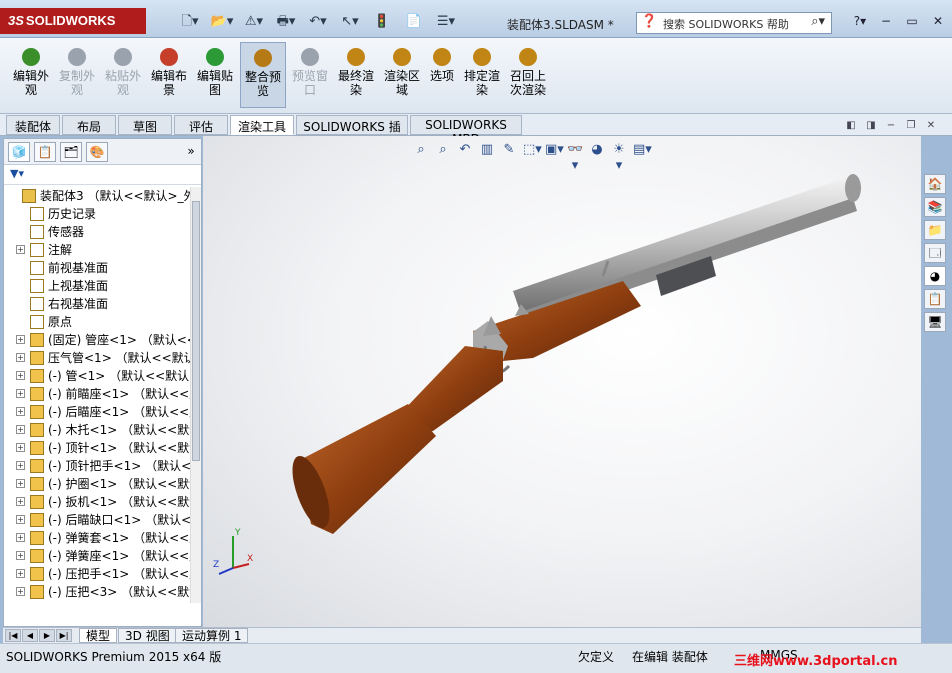  Describe the element at coordinates (97, 376) in the screenshot. I see `tree-row: + (-) 管<1> （默认<<默认>_` at that location.